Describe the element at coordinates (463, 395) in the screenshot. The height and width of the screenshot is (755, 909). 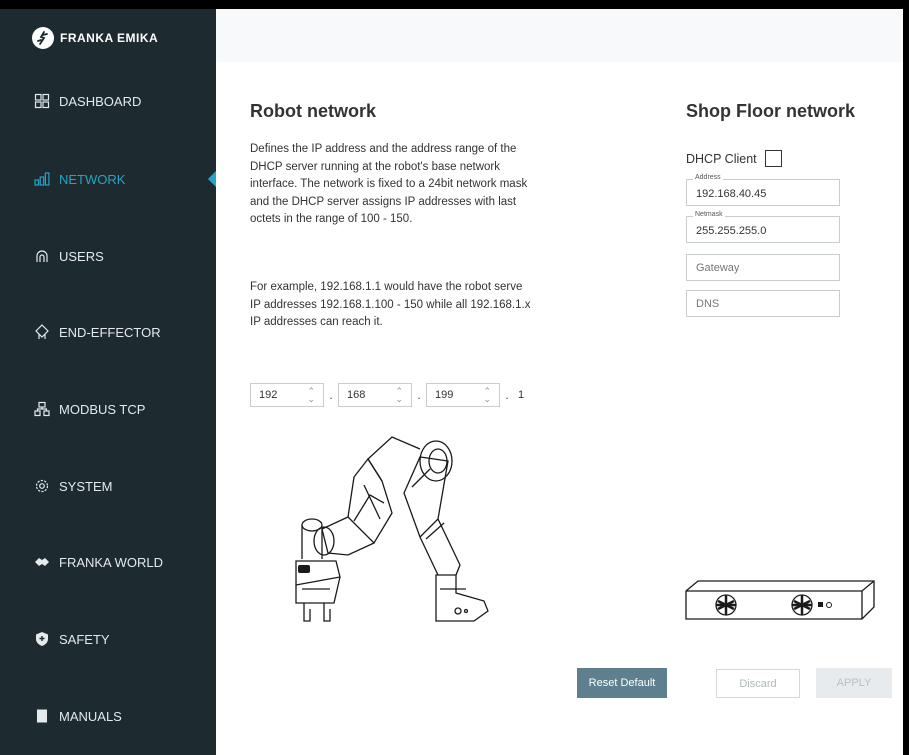
I see `ip-octet-3-stepper: 199 ⌃ ⌄` at that location.